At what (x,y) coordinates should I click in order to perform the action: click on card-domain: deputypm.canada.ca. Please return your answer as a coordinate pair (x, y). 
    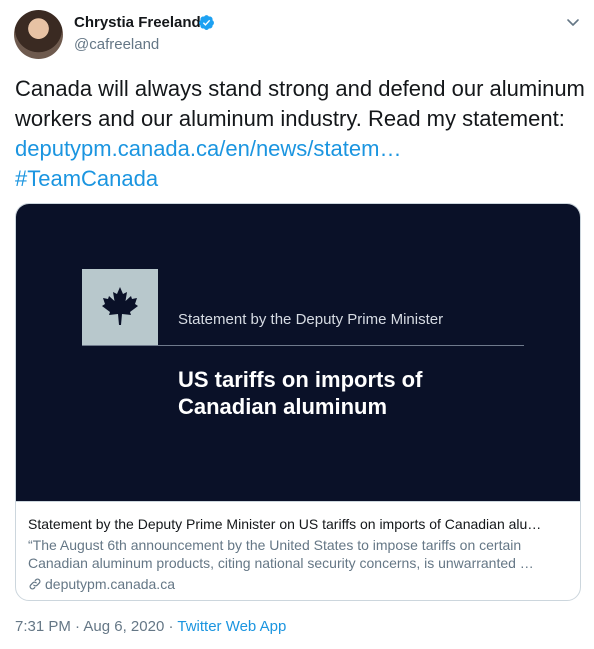
    Looking at the image, I should click on (299, 584).